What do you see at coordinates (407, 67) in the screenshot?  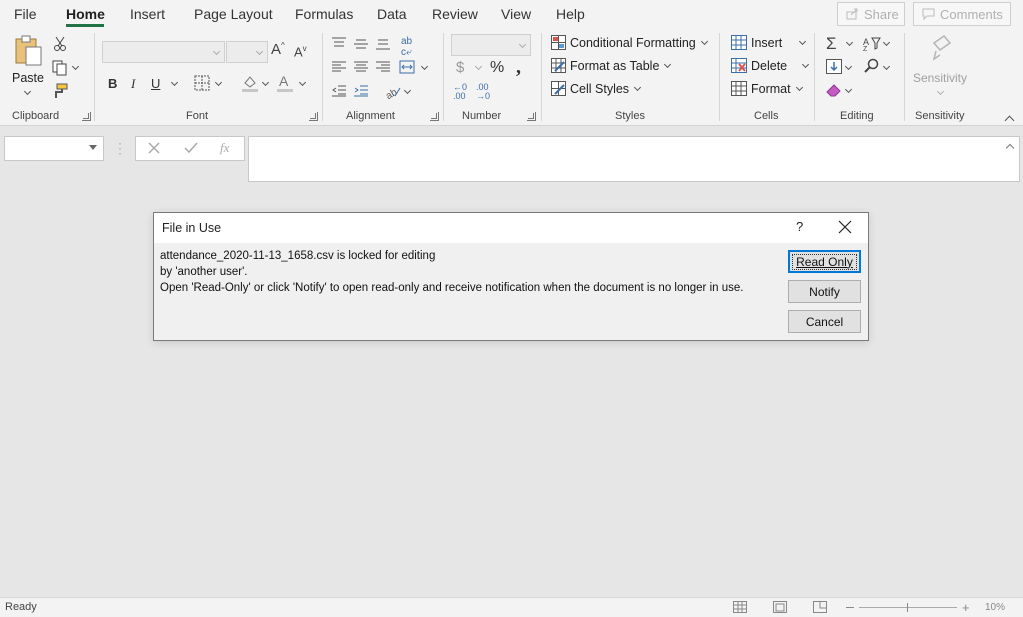 I see `merge-center-icon` at bounding box center [407, 67].